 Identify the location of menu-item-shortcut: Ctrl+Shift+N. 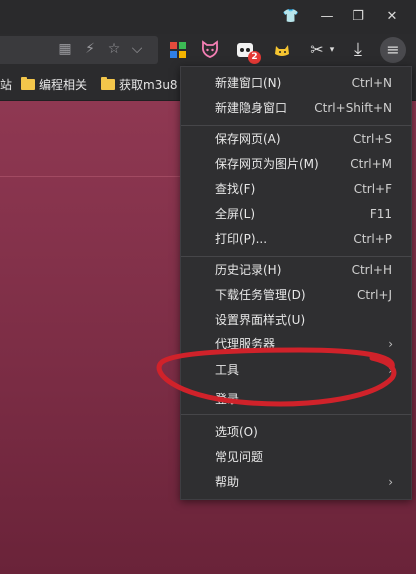
(353, 108).